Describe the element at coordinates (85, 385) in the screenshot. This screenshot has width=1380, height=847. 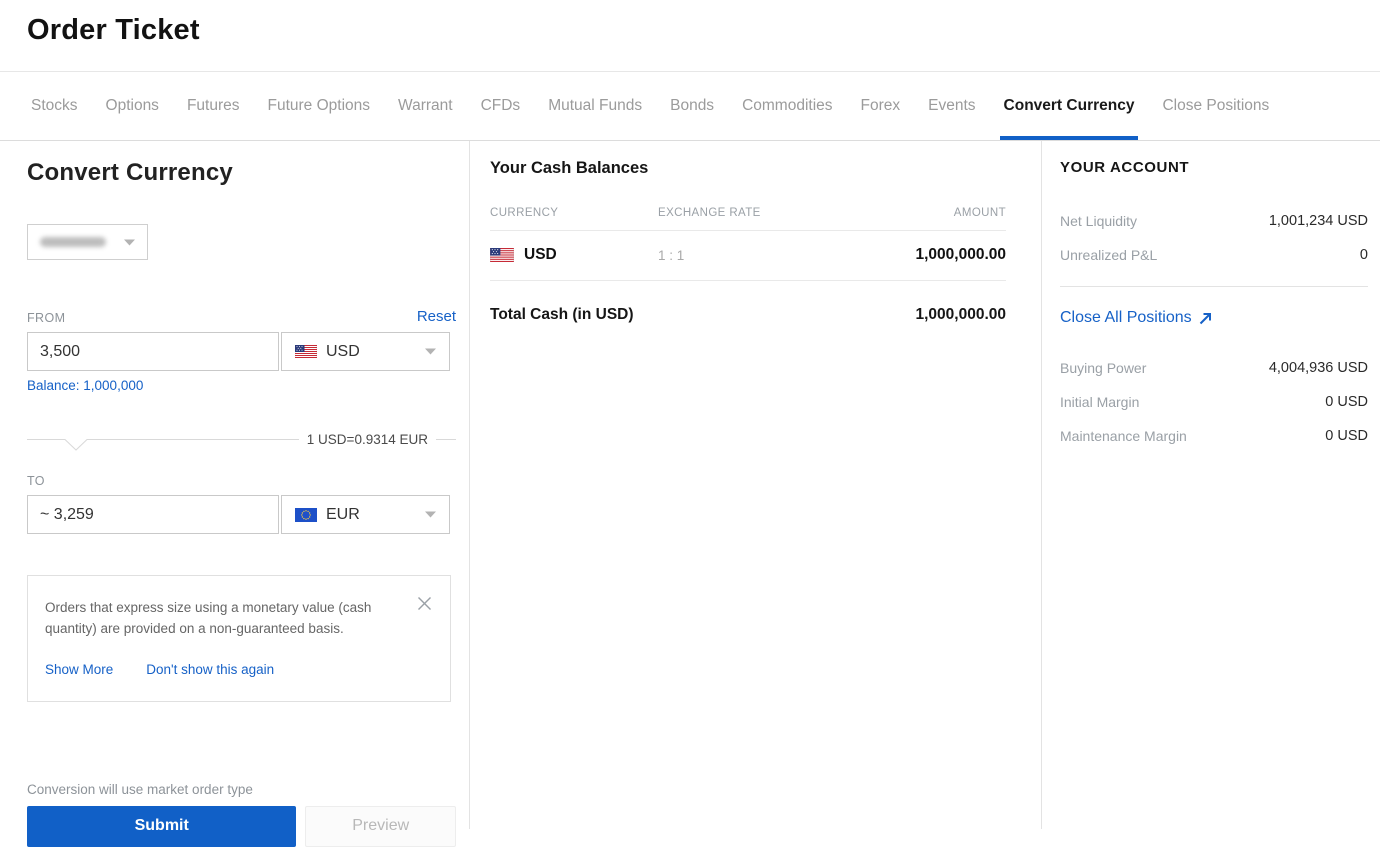
I see `from-balance-link: Balance: 1,000,000` at that location.